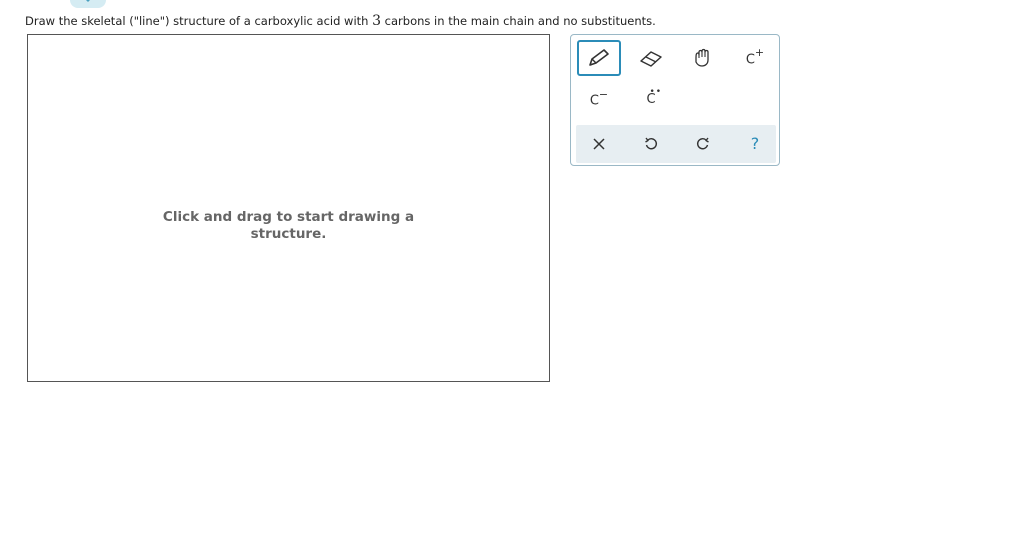  Describe the element at coordinates (594, 101) in the screenshot. I see `anion-label: C` at that location.